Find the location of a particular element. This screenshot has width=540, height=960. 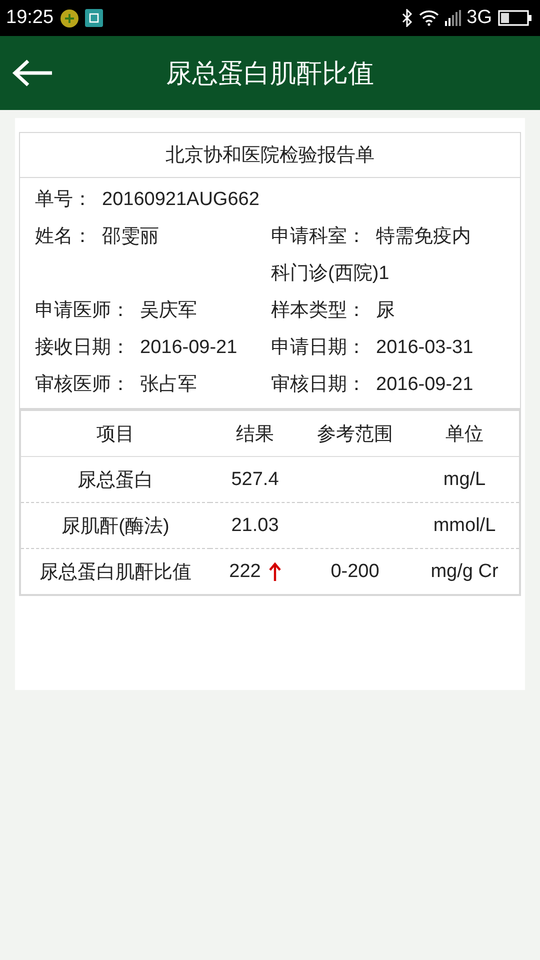

info-field: 审核医师： 张占军 is located at coordinates (153, 384).